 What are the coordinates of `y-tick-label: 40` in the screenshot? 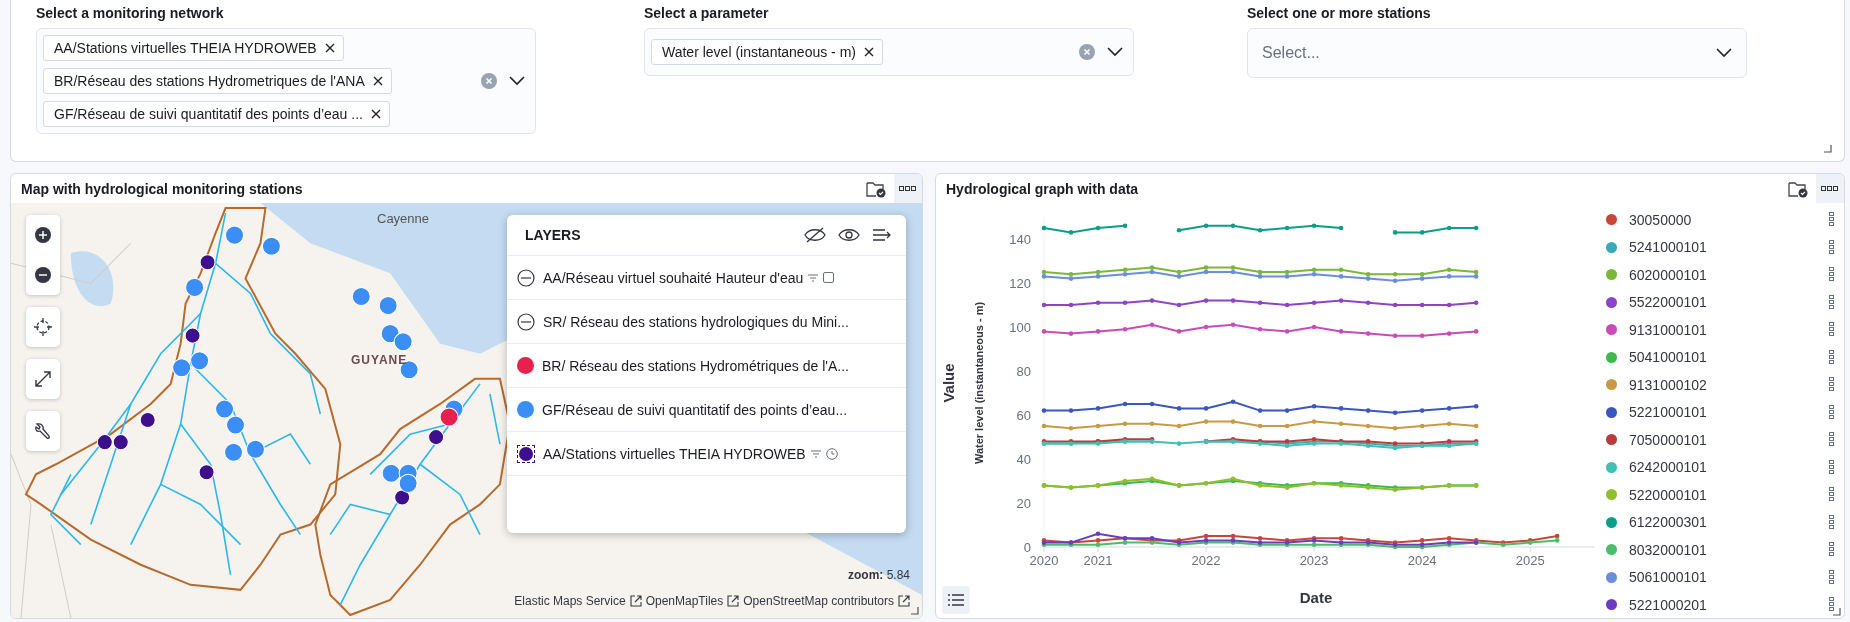 It's located at (1023, 459).